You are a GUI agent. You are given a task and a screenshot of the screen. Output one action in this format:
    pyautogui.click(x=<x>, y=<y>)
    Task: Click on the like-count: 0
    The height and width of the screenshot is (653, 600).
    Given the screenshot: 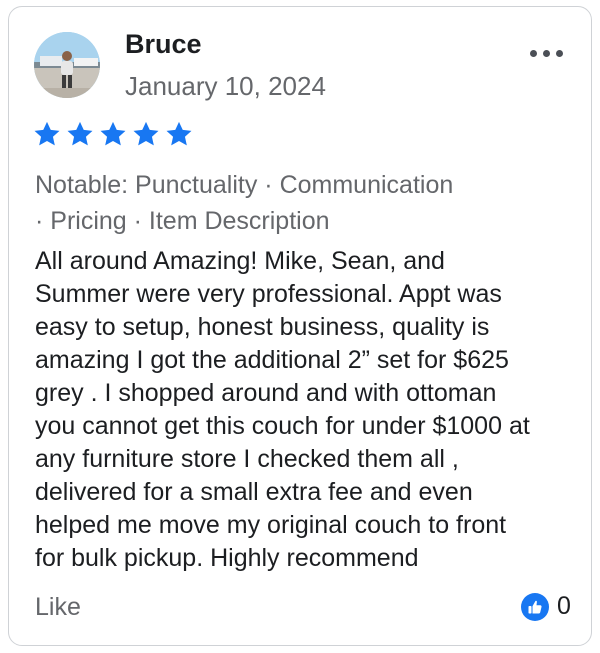 What is the action you would take?
    pyautogui.click(x=546, y=606)
    